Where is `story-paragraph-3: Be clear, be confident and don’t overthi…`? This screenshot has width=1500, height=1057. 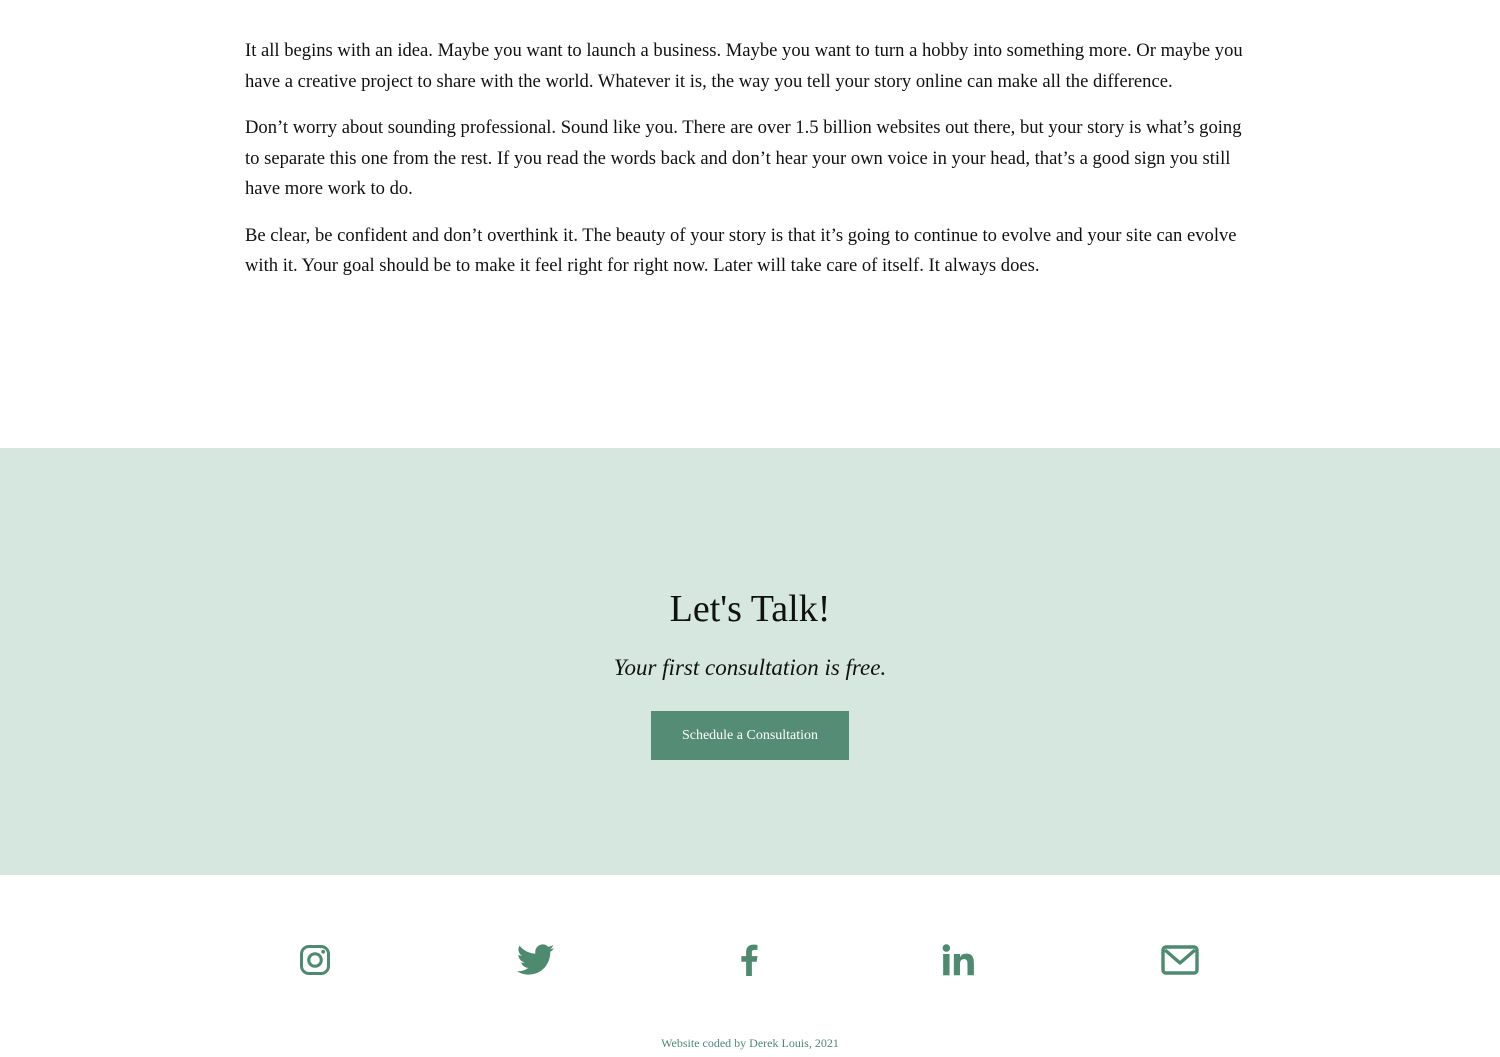
story-paragraph-3: Be clear, be confident and don’t overthi… is located at coordinates (741, 250).